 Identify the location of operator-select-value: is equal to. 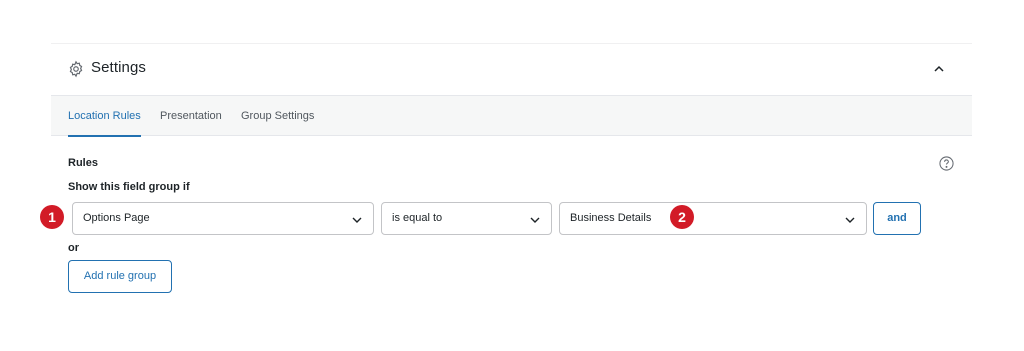
(417, 218).